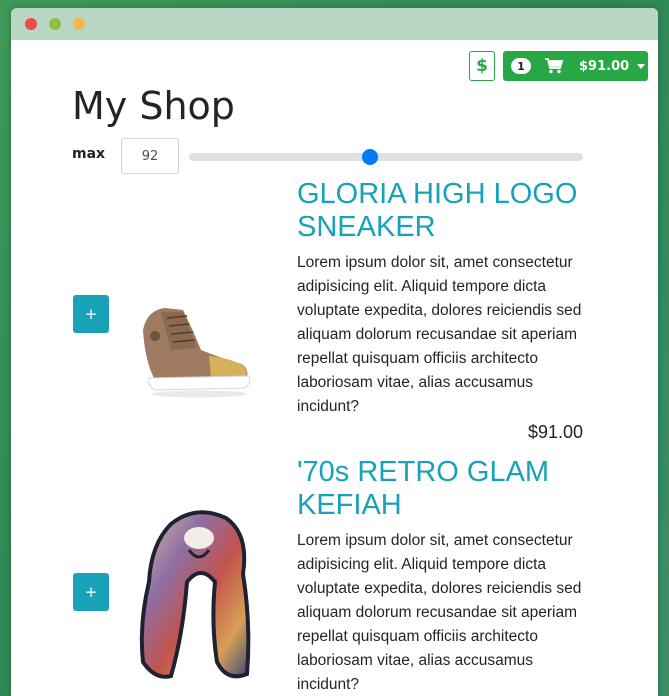 This screenshot has height=696, width=669. Describe the element at coordinates (521, 66) in the screenshot. I see `cart-count-badge: 1` at that location.